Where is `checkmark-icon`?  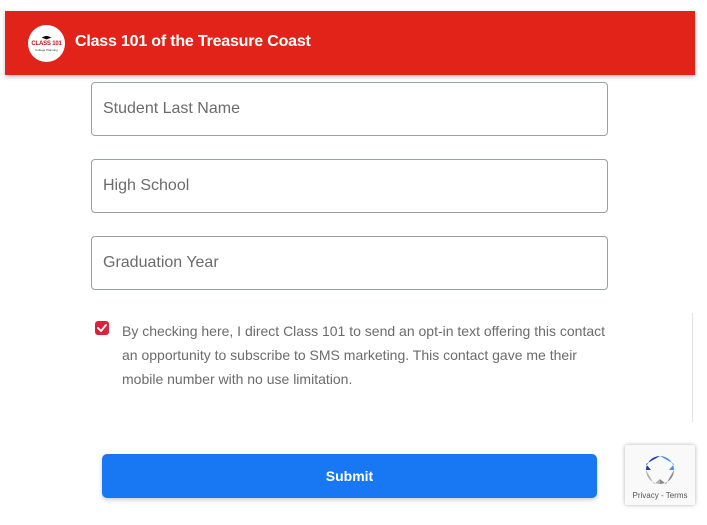 checkmark-icon is located at coordinates (102, 328).